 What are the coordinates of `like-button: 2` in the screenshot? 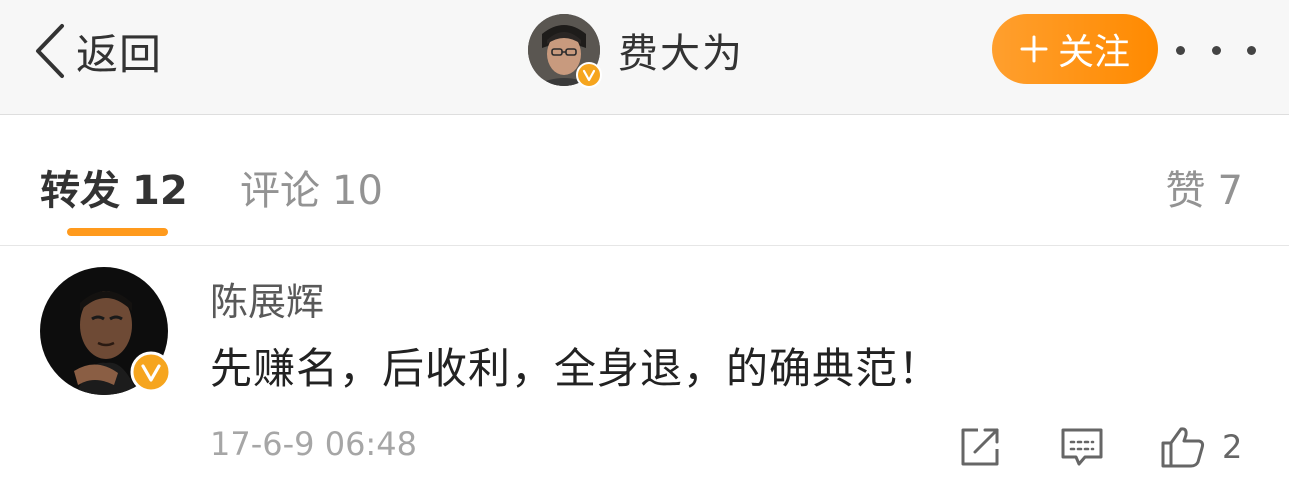 It's located at (1201, 447).